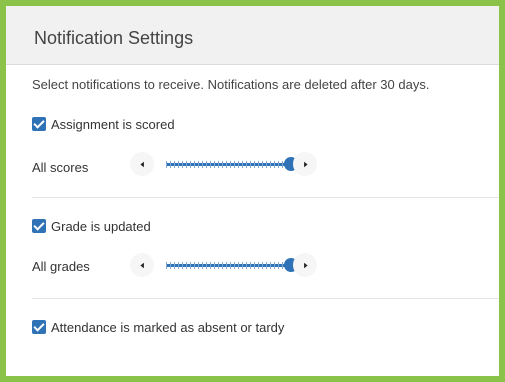 This screenshot has height=382, width=505. I want to click on grades-slider, so click(225, 265).